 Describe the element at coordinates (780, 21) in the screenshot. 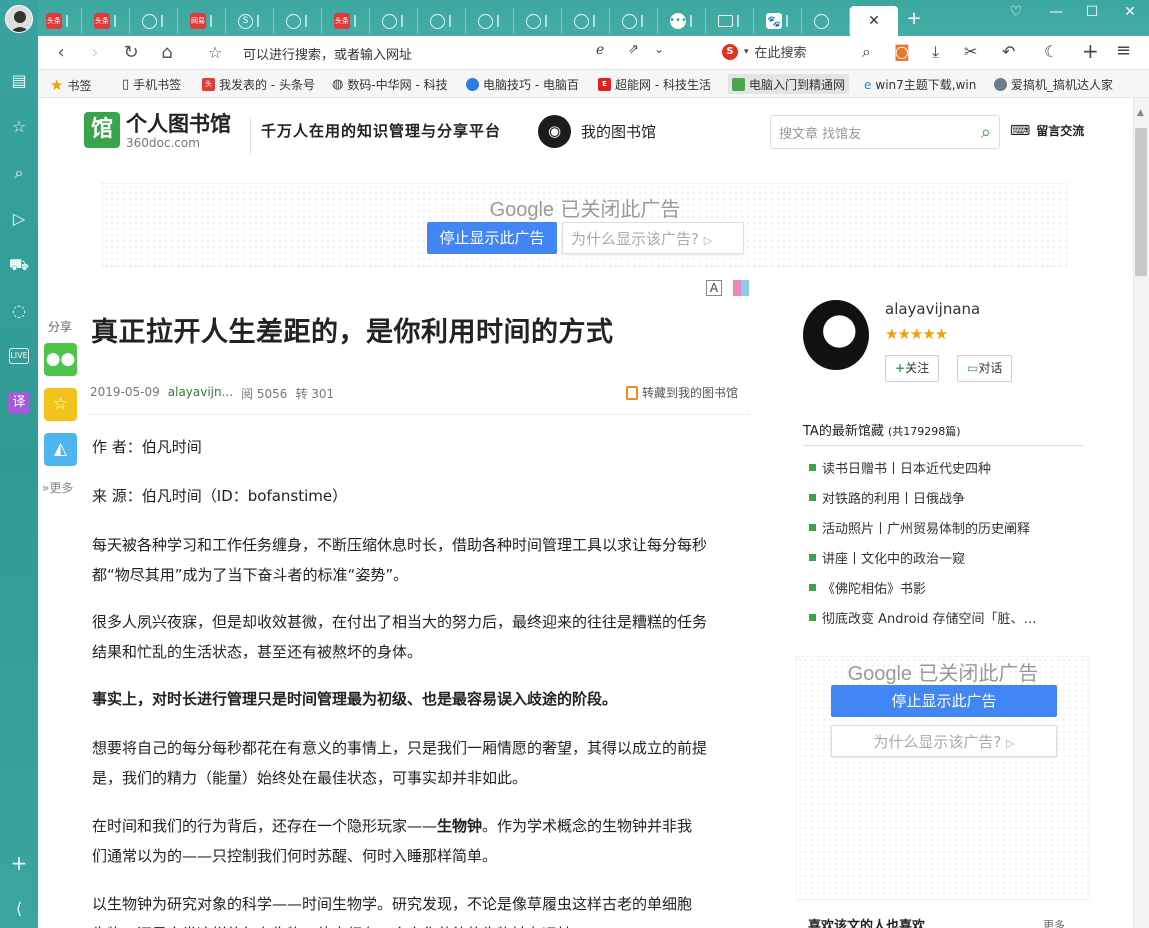

I see `tab-16: 🐾` at that location.